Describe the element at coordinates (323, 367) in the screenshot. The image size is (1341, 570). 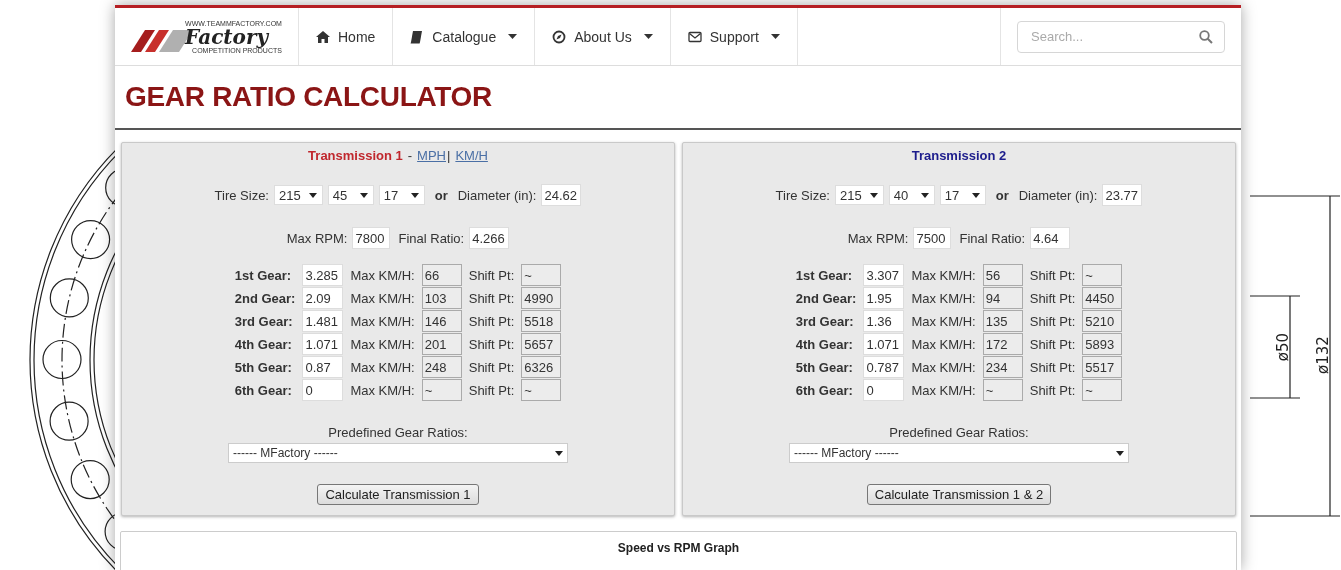
I see `gear-ratio-field: 0.87` at that location.